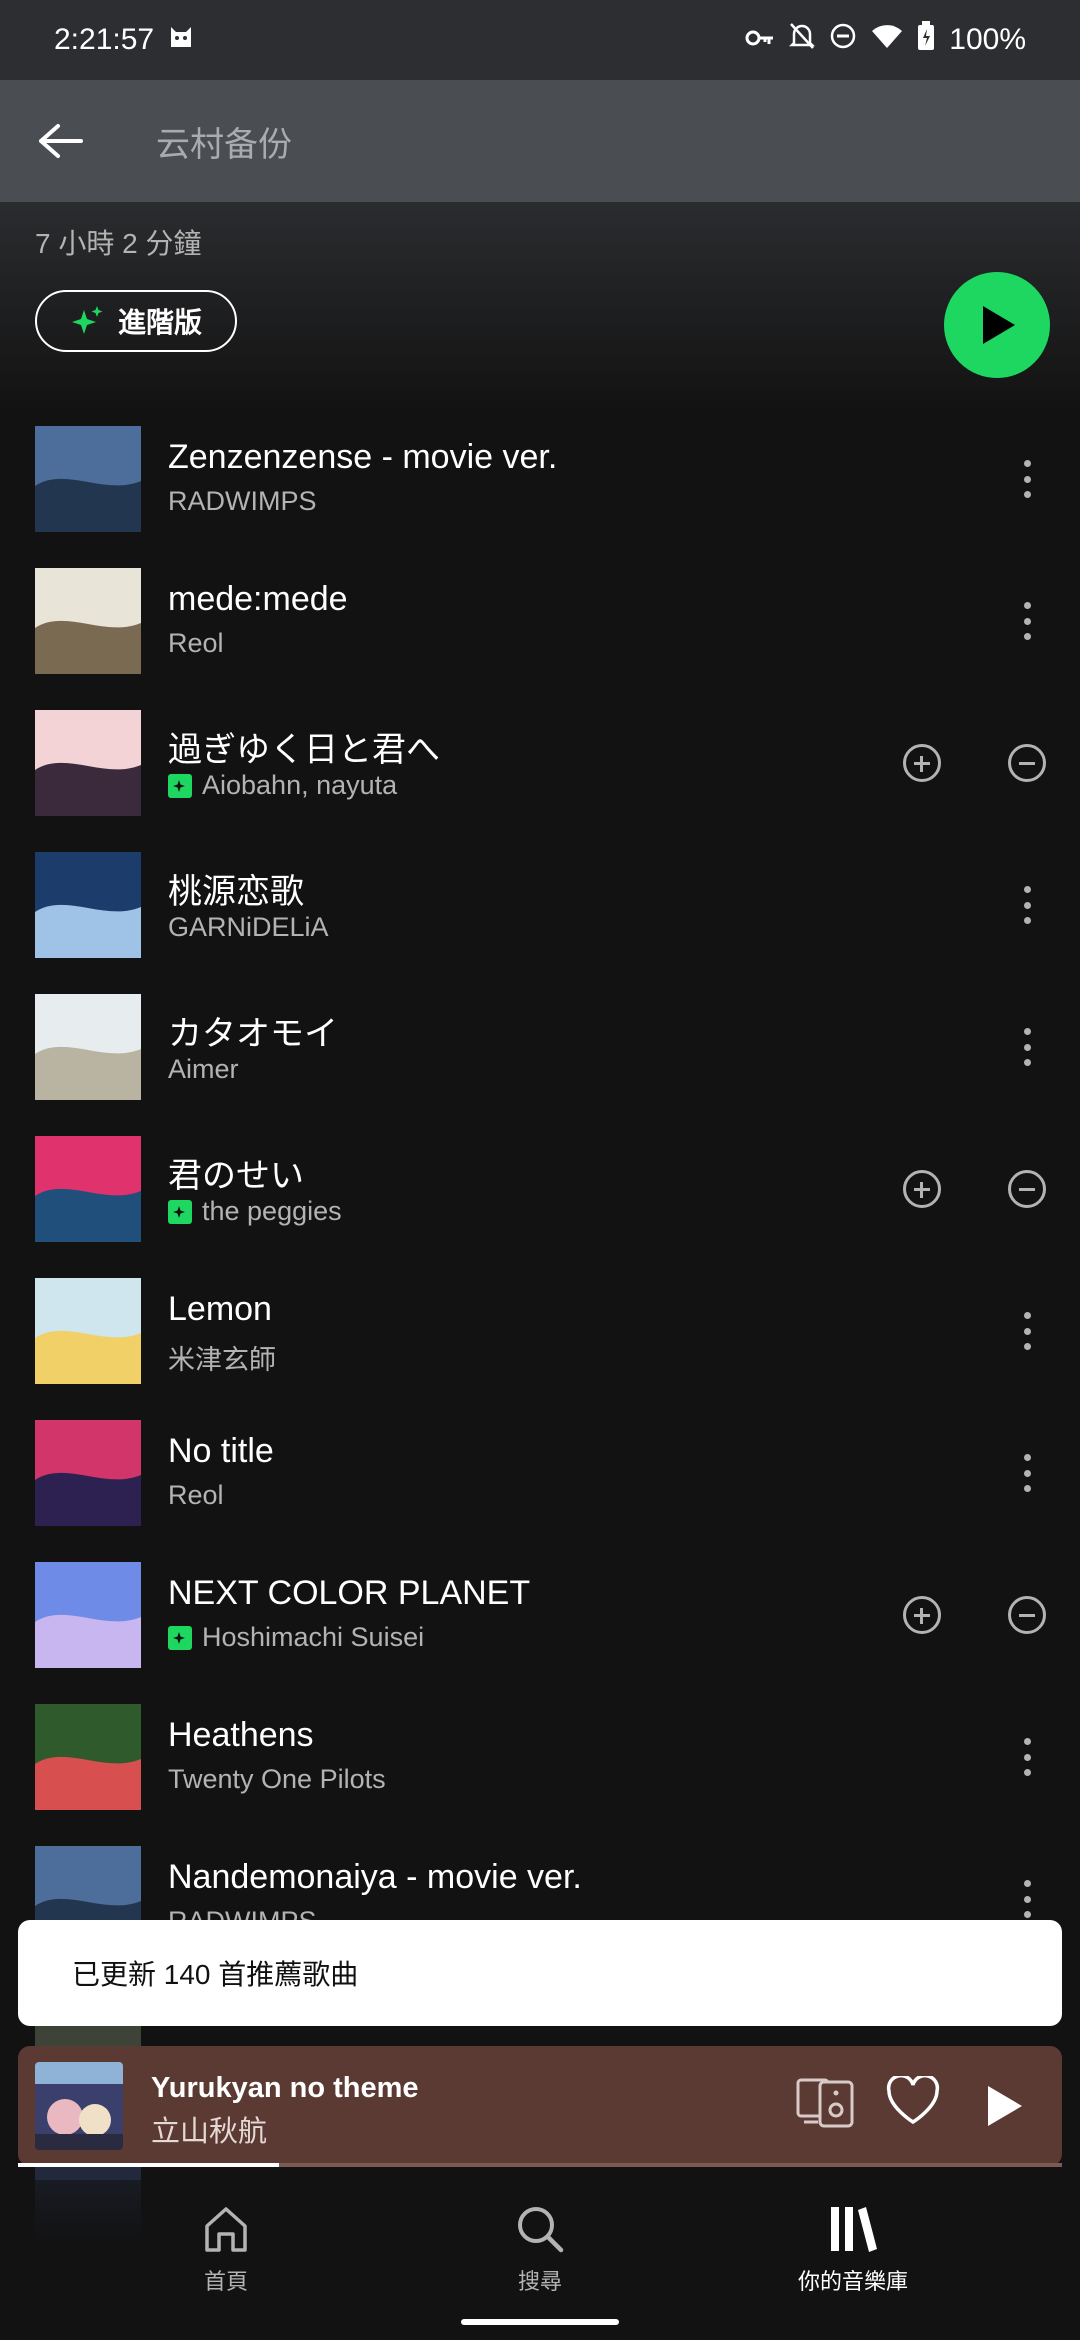  Describe the element at coordinates (88, 2036) in the screenshot. I see `track-art-peek` at that location.